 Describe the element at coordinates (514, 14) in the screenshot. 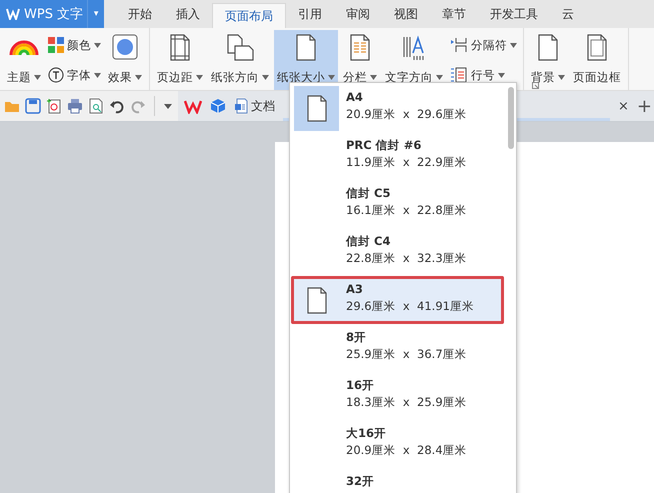

I see `ribbon-tab: 开发工具` at that location.